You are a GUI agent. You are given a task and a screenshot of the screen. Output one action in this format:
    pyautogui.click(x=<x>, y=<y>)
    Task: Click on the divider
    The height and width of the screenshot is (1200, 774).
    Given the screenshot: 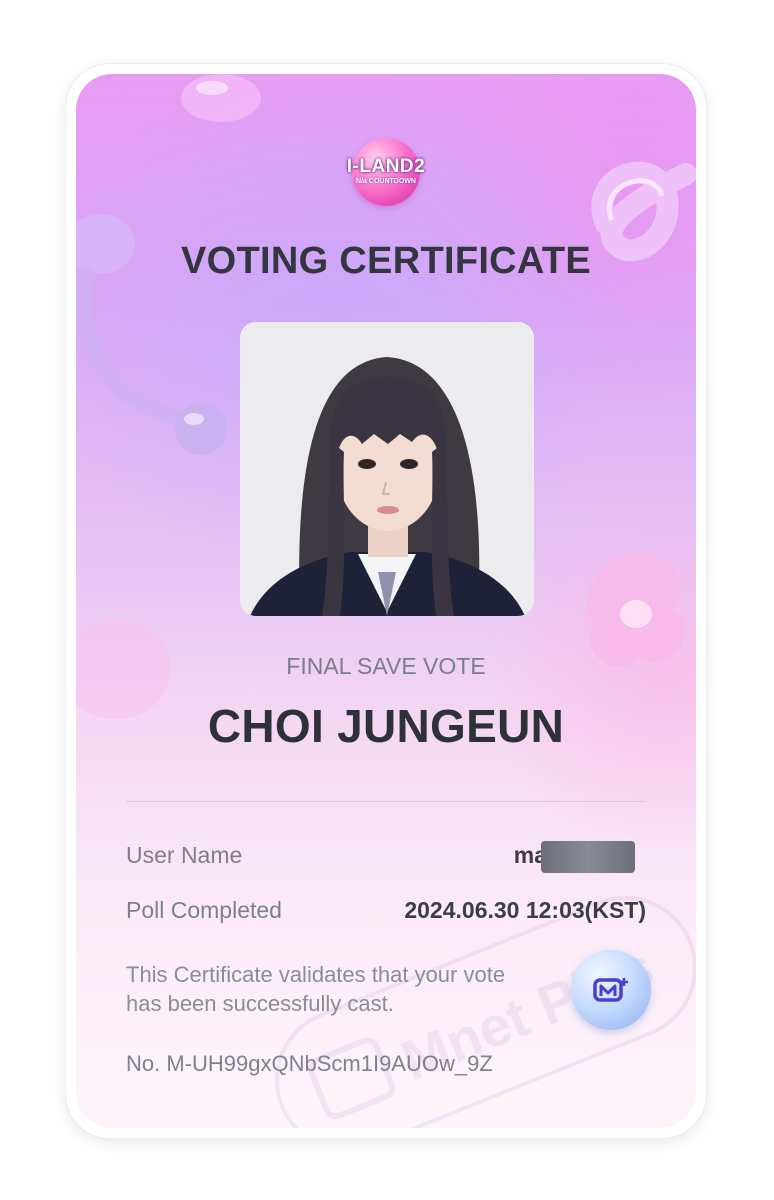 What is the action you would take?
    pyautogui.click(x=386, y=801)
    